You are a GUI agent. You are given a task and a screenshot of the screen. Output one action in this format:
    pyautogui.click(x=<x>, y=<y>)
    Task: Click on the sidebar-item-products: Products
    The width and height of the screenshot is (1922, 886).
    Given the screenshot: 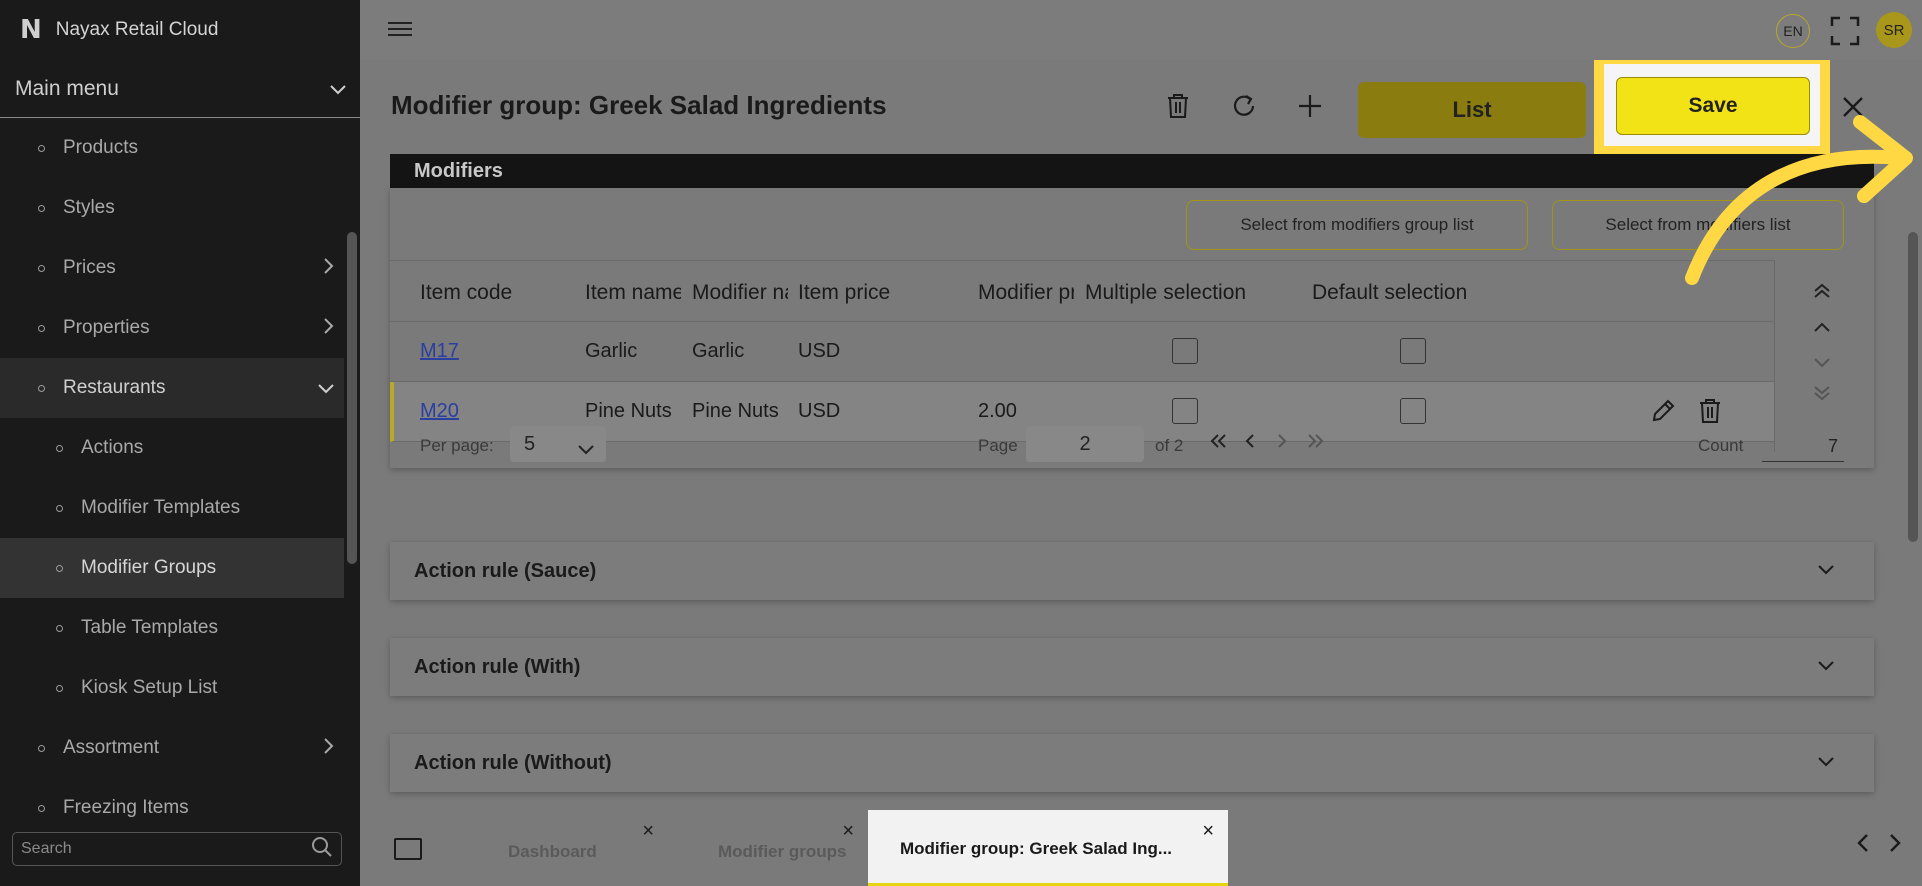 What is the action you would take?
    pyautogui.click(x=172, y=148)
    